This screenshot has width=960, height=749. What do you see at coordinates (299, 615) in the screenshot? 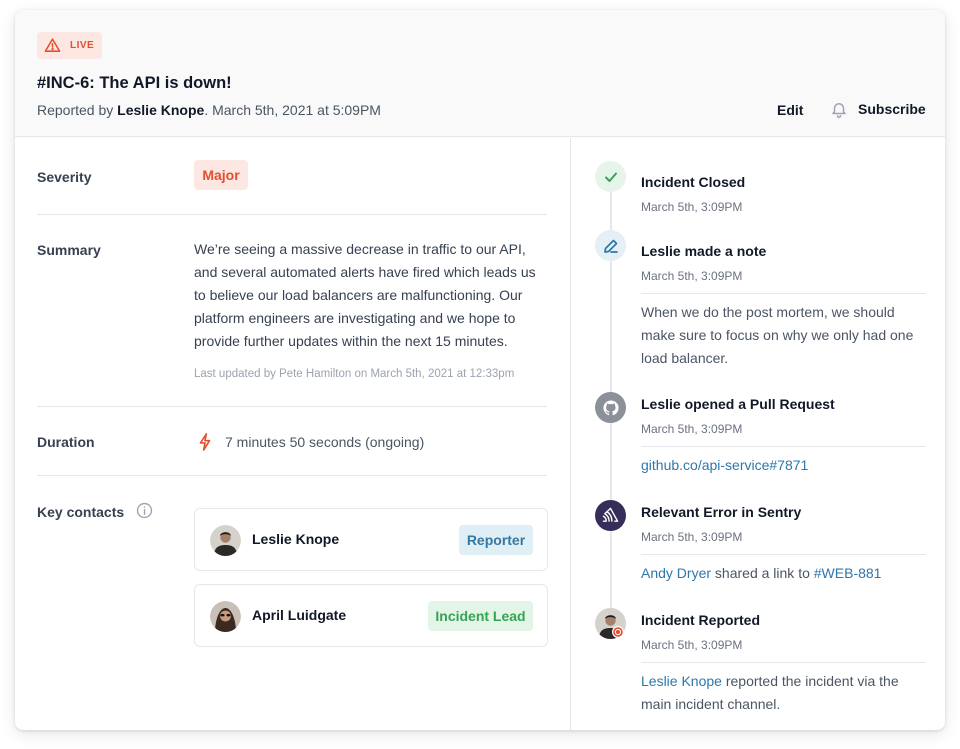
I see `contact-name: April Luidgate` at bounding box center [299, 615].